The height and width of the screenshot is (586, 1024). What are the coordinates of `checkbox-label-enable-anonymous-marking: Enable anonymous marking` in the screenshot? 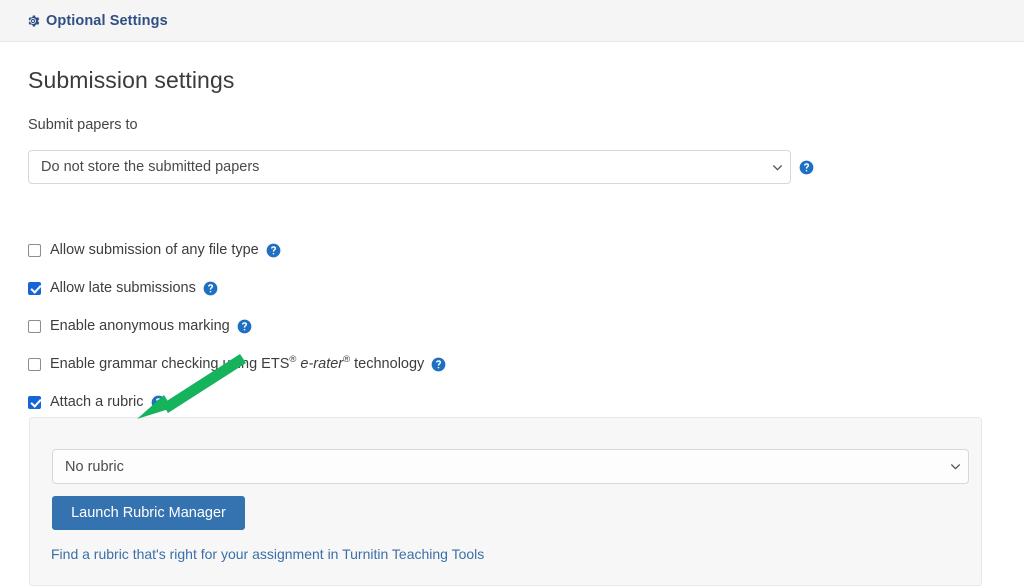 It's located at (140, 326).